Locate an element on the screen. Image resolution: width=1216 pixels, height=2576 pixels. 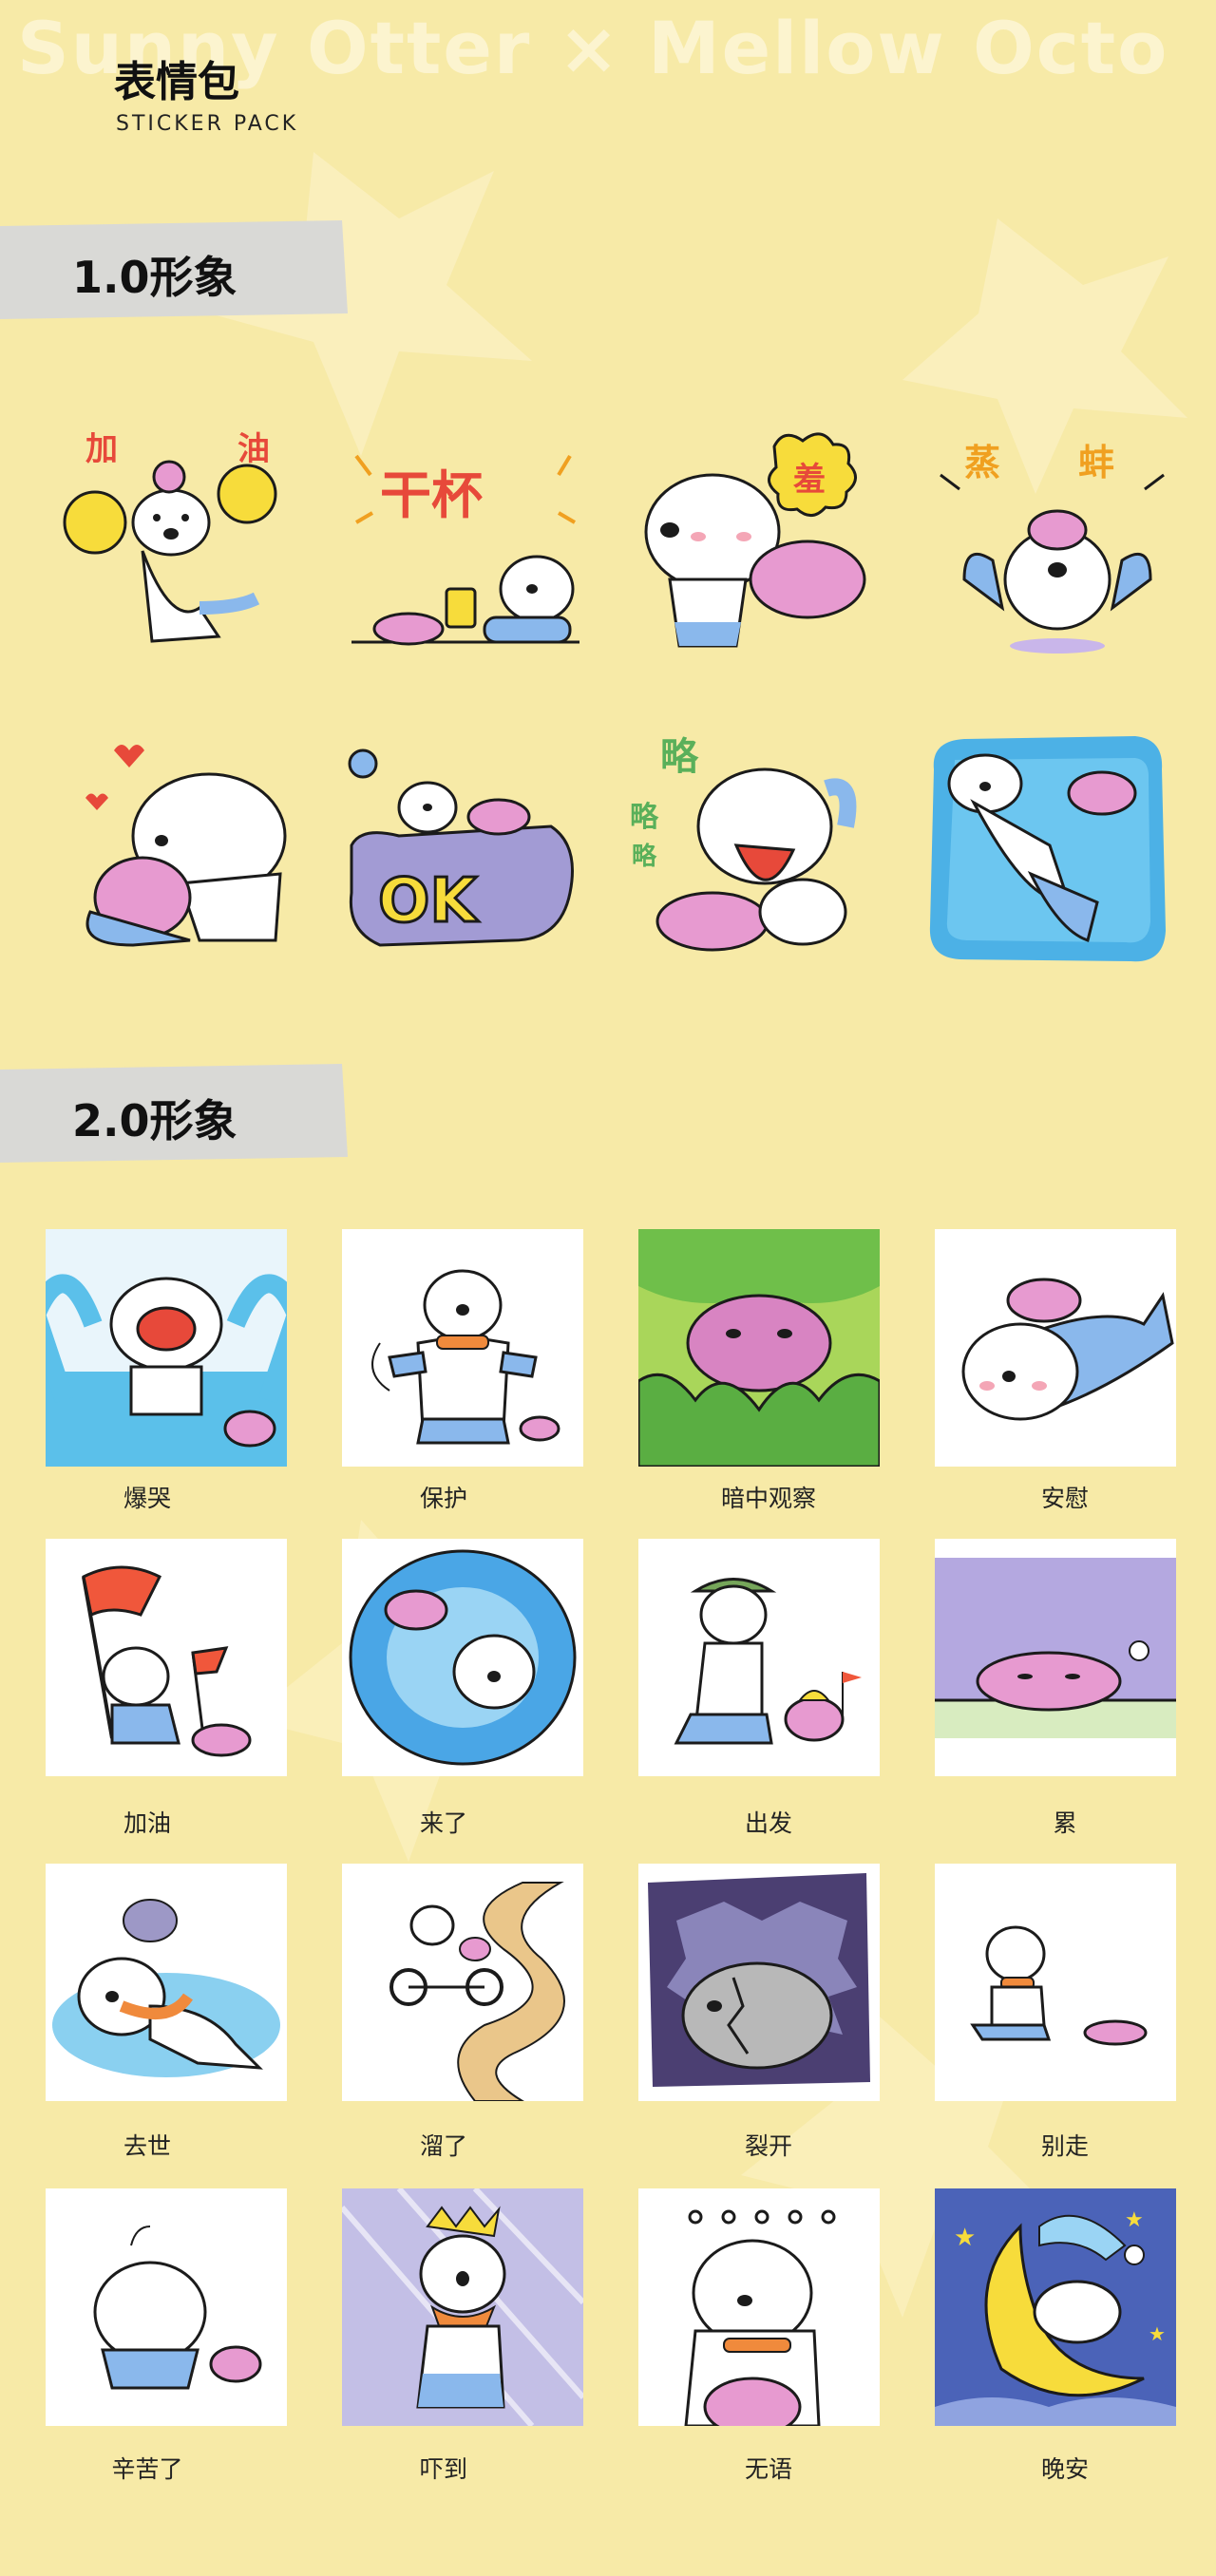
sticker-caption: 溜了 is located at coordinates (443, 2146).